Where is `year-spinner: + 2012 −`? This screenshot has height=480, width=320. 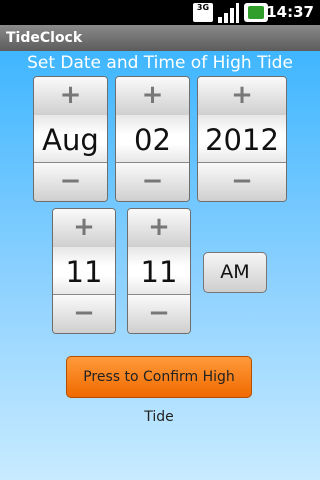 year-spinner: + 2012 − is located at coordinates (242, 139).